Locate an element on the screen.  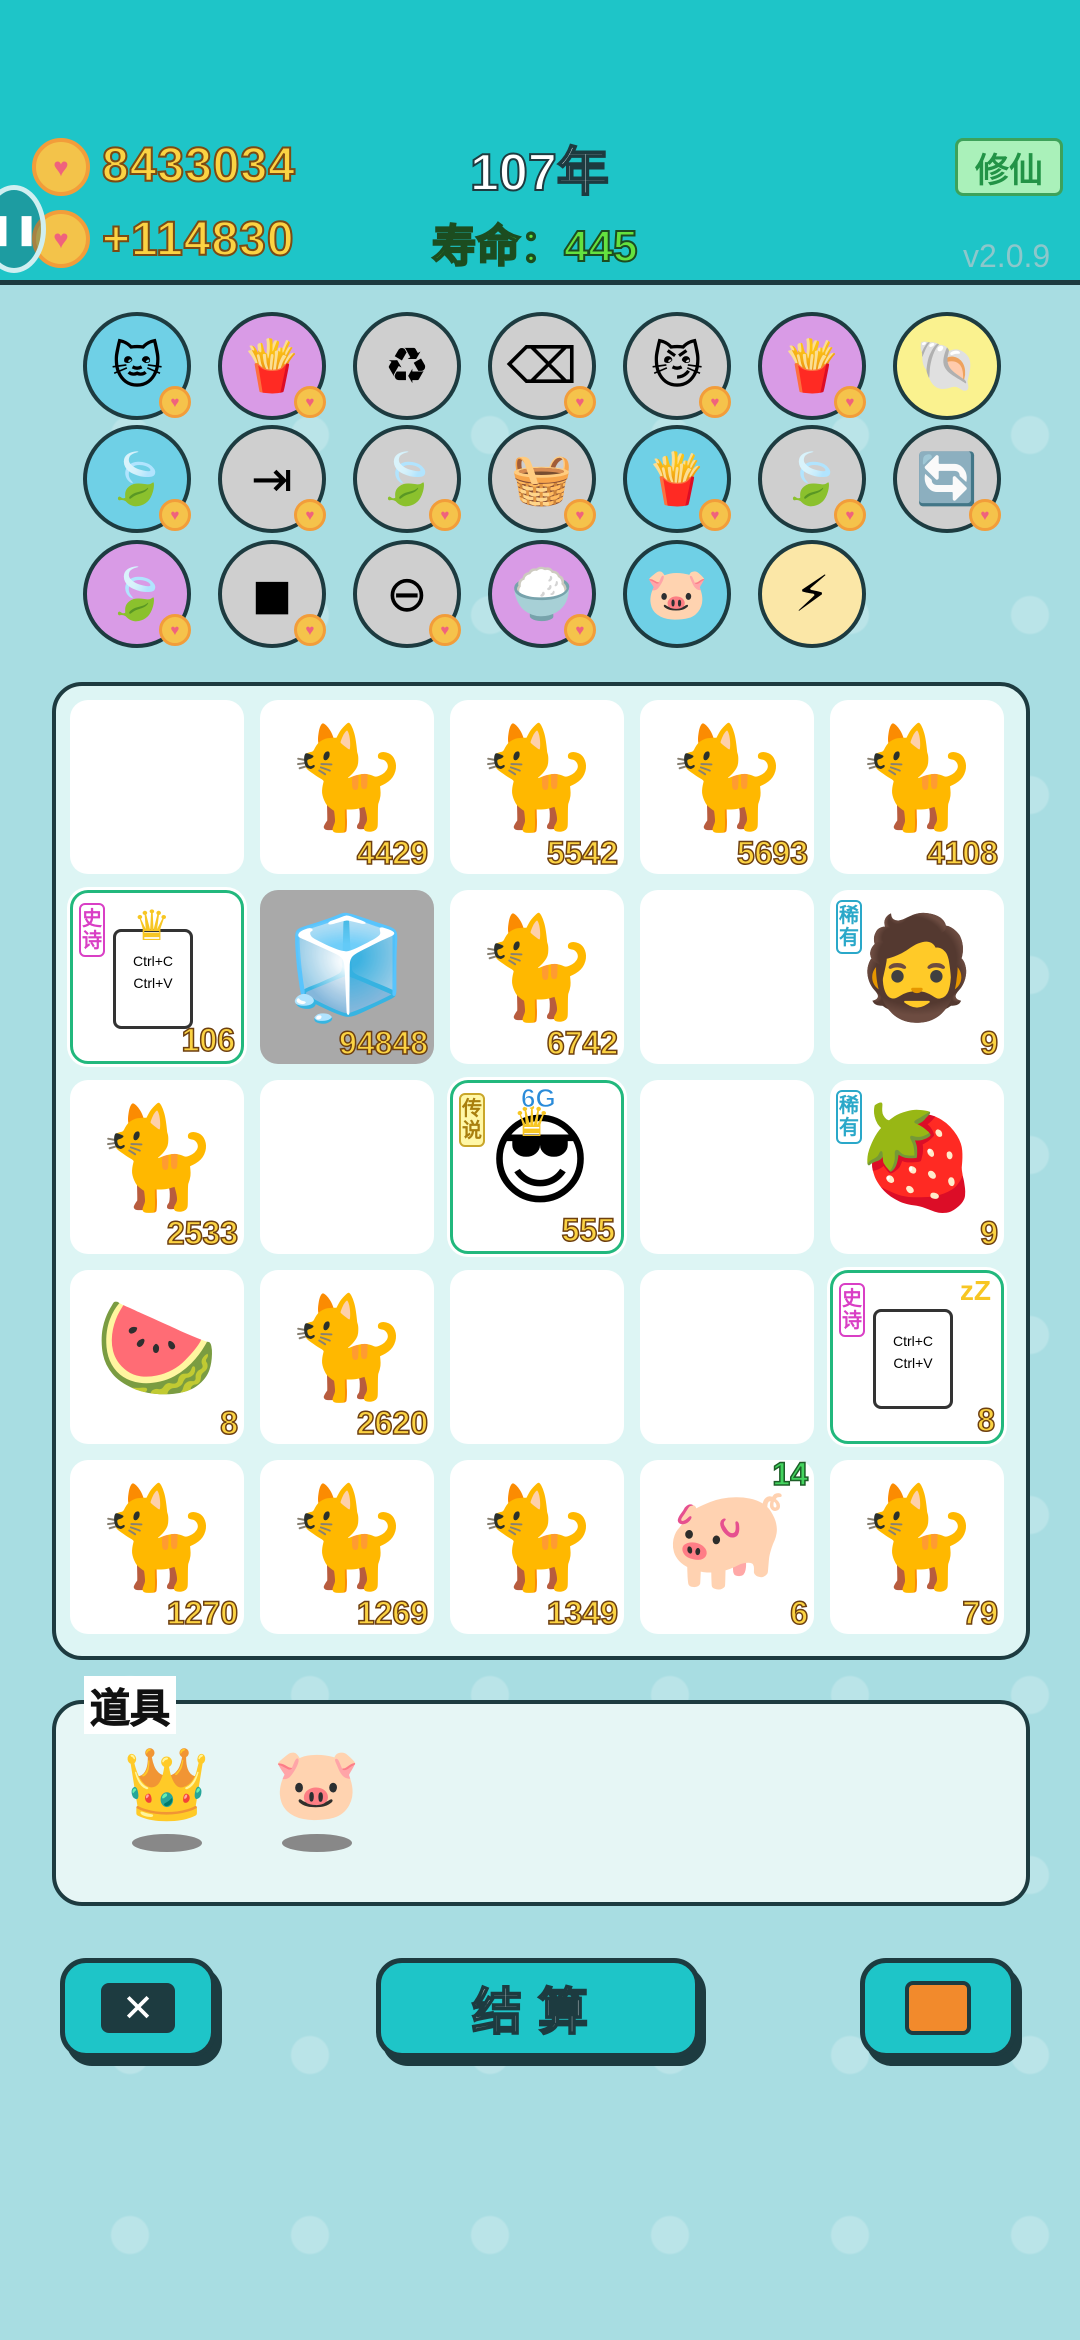
skill-rice-button: 🍚 ♥ is located at coordinates (542, 594).